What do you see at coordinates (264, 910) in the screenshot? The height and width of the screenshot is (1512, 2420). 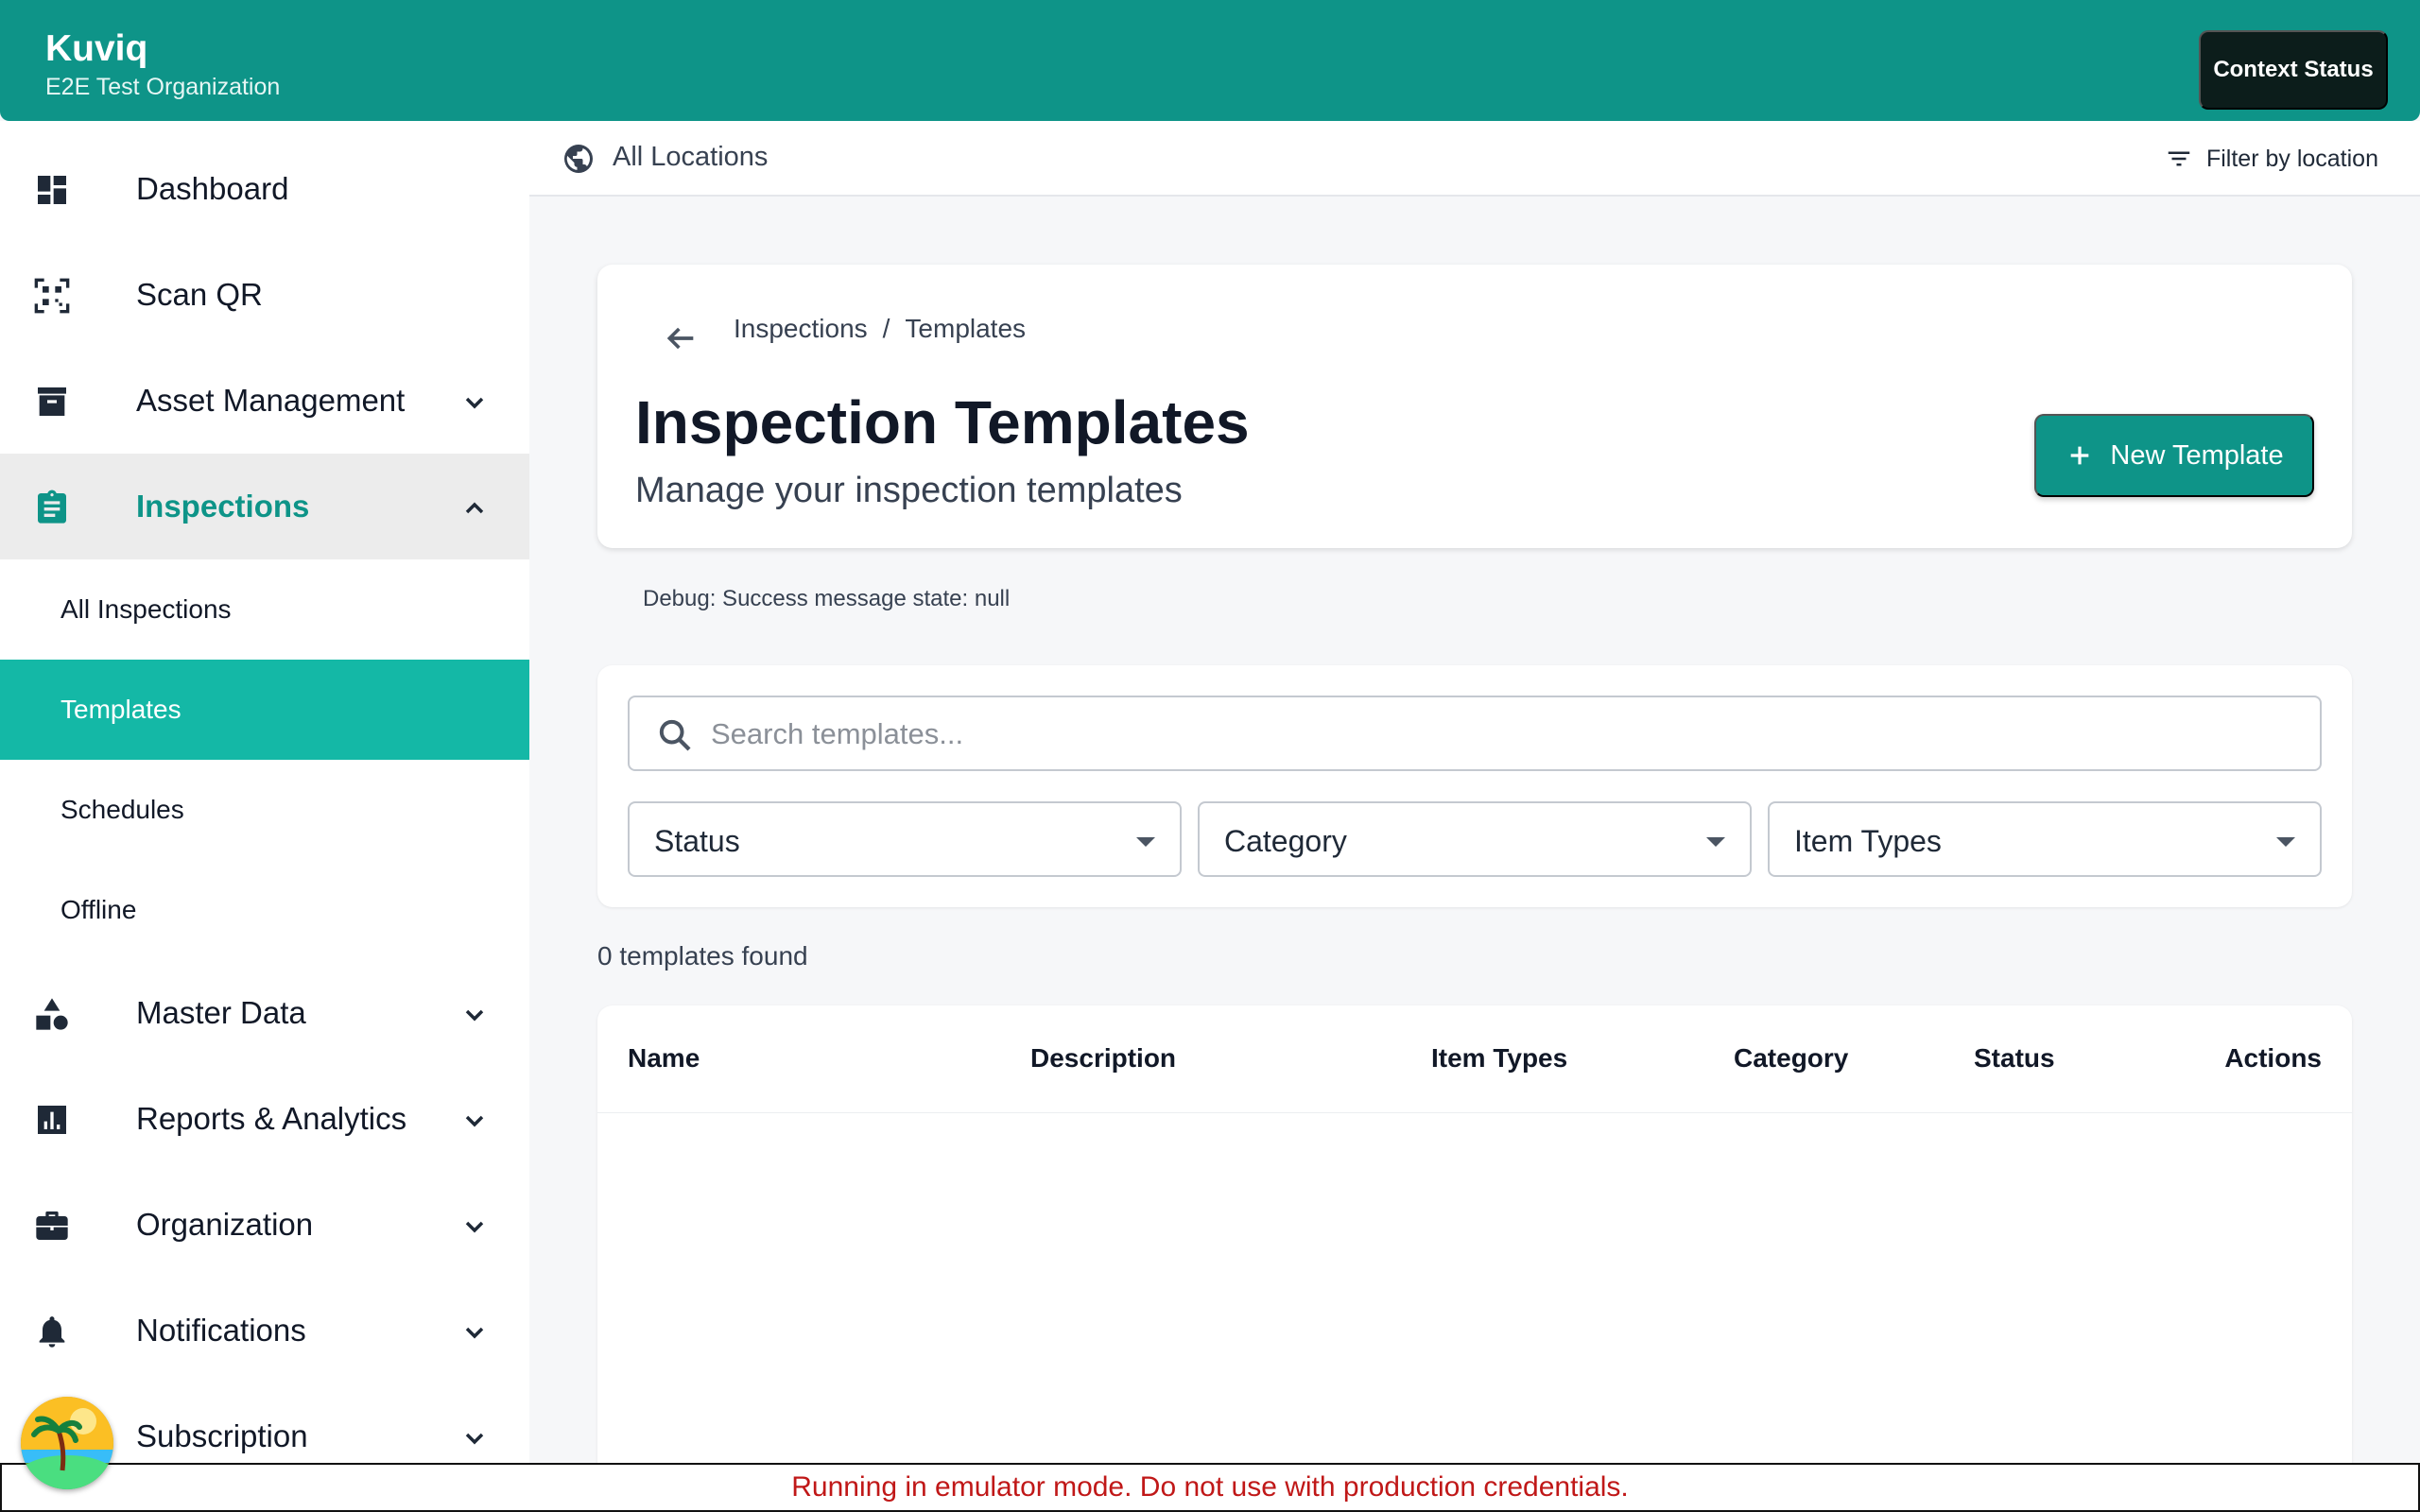 I see `sidebar-subitem-offline: Offline` at bounding box center [264, 910].